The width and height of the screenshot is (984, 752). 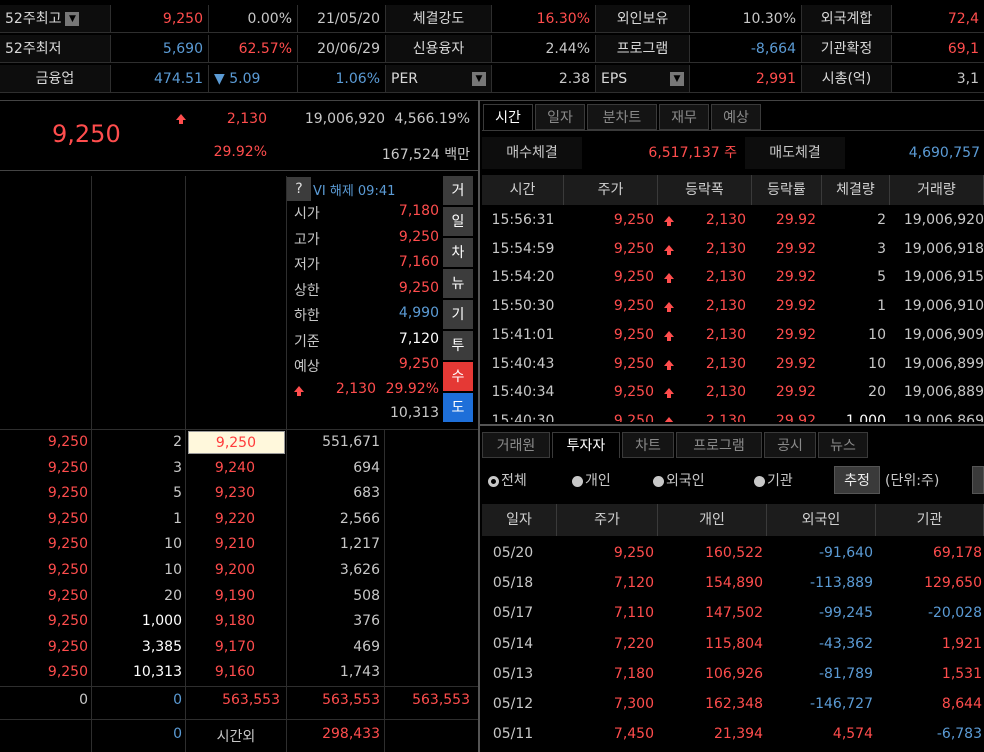 What do you see at coordinates (55, 19) in the screenshot?
I see `52w-high-label: 52주최고 ▼` at bounding box center [55, 19].